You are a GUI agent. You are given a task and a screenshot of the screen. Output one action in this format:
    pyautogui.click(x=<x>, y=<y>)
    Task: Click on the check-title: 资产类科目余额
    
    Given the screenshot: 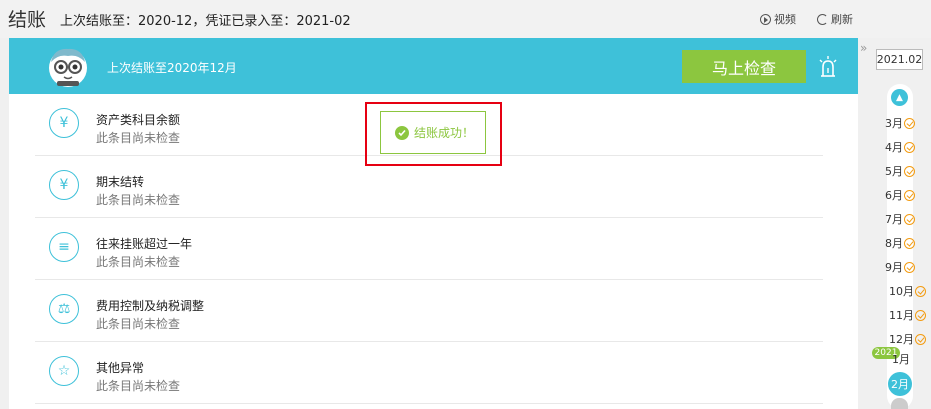 What is the action you would take?
    pyautogui.click(x=138, y=120)
    